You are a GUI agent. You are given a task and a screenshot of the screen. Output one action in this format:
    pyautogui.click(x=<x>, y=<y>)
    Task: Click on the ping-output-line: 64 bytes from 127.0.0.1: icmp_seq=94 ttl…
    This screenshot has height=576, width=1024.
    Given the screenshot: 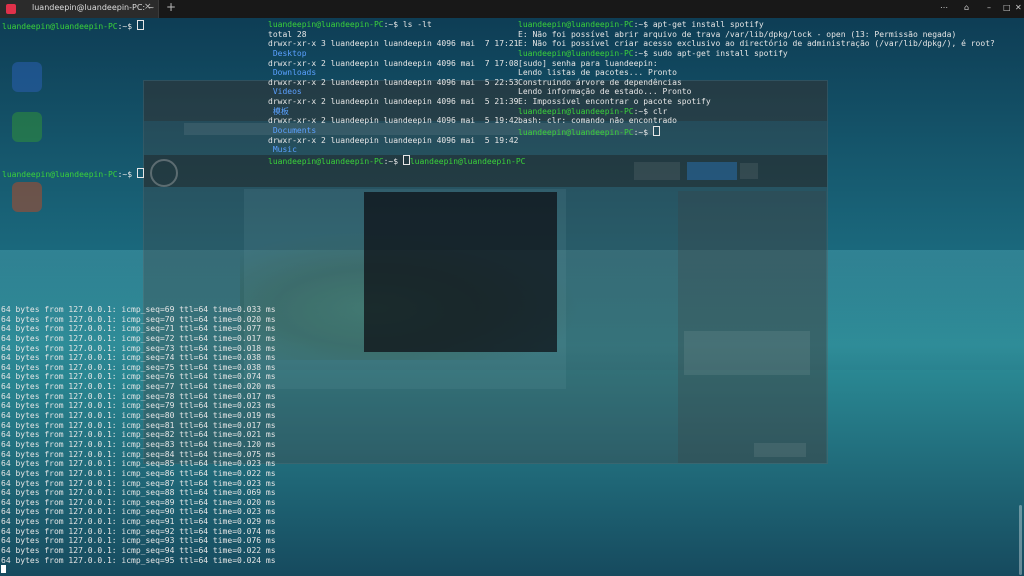 What is the action you would take?
    pyautogui.click(x=138, y=551)
    